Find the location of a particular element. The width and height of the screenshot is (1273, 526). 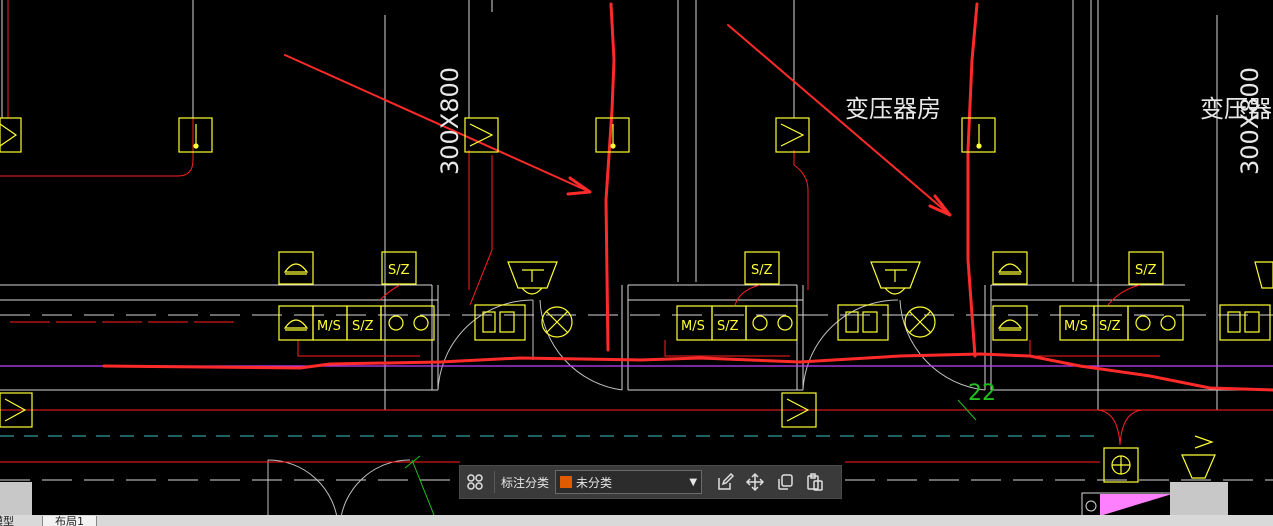

dimension-marks is located at coordinates (690, 460).